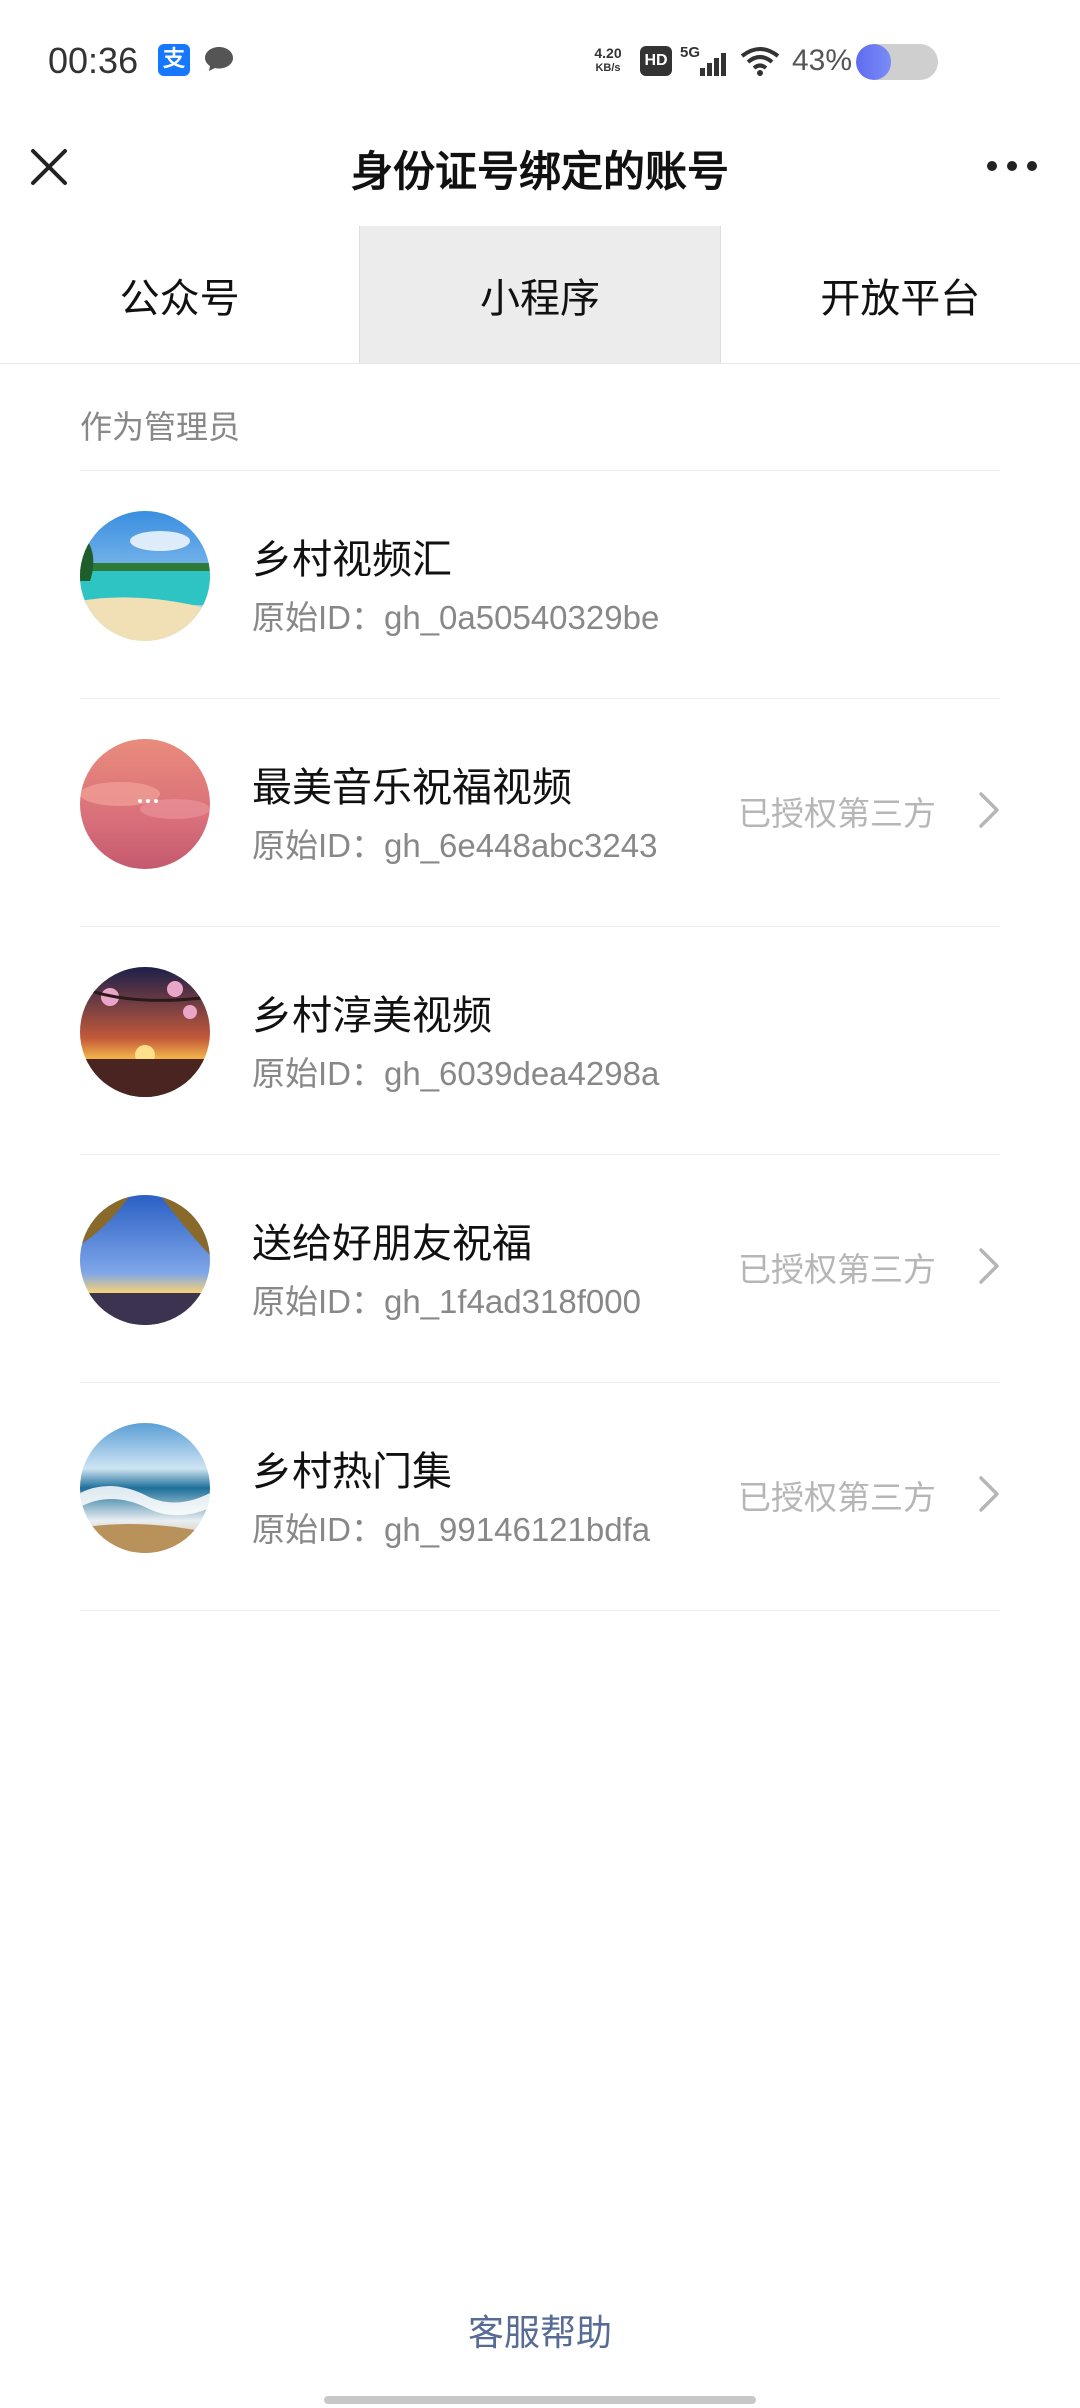  Describe the element at coordinates (455, 845) in the screenshot. I see `account-original-id: 原始ID：gh_6e448abc3243` at that location.